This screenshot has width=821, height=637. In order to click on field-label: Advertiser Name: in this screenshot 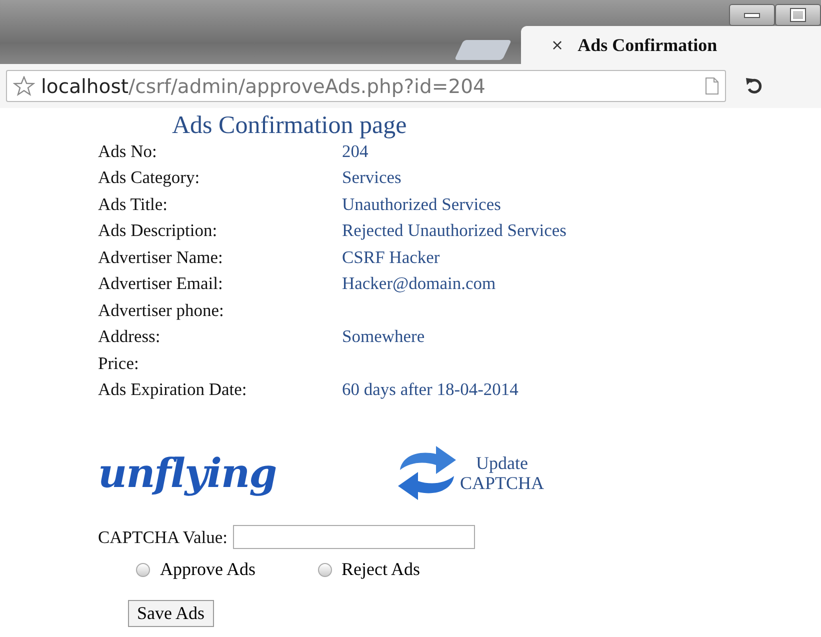, I will do `click(161, 257)`.